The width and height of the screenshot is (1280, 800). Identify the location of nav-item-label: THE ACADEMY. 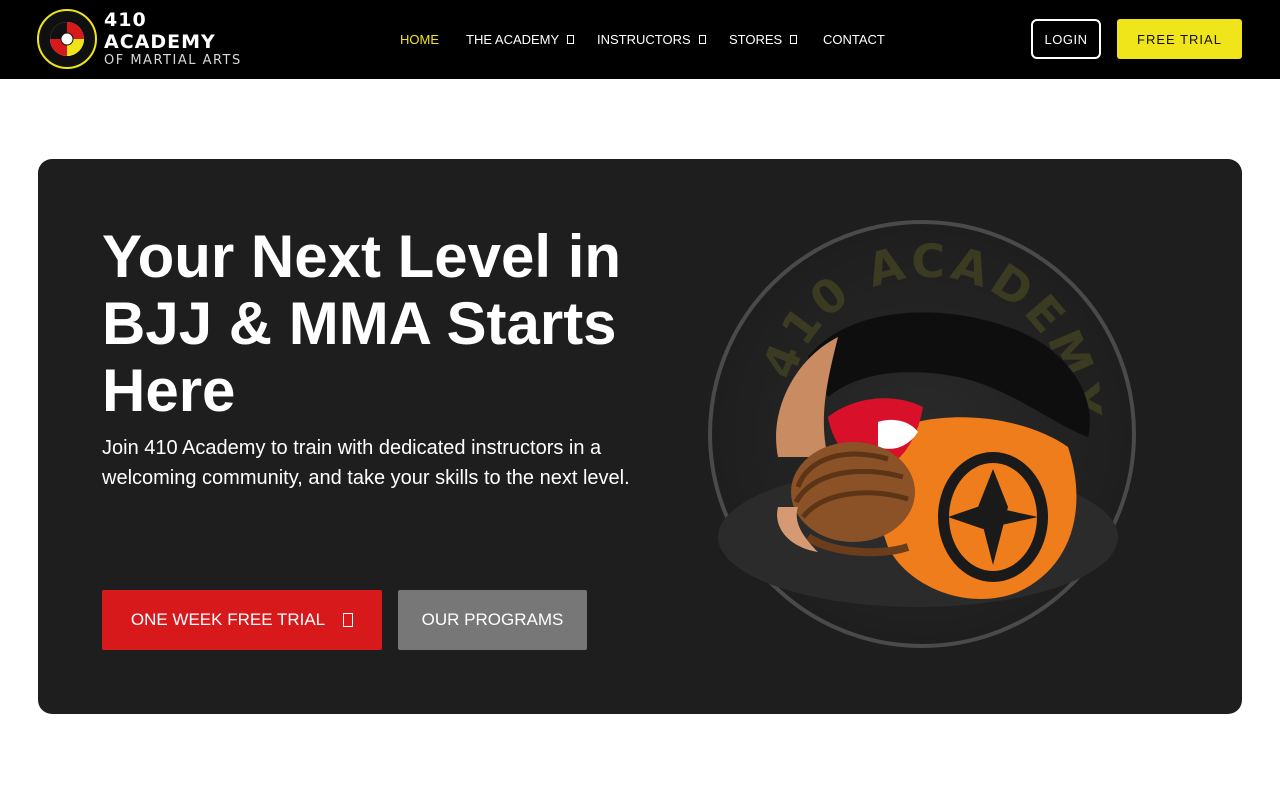
(513, 39).